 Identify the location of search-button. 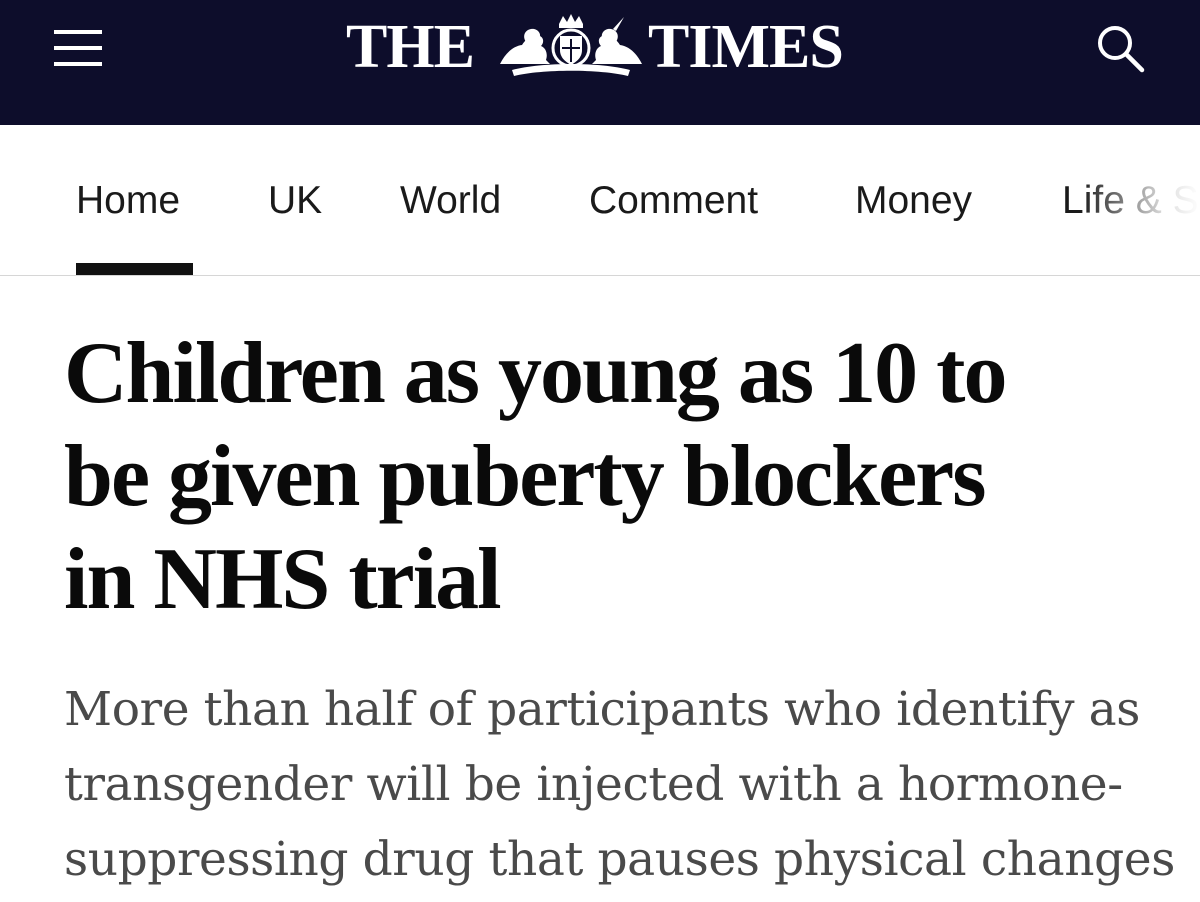
(1120, 48).